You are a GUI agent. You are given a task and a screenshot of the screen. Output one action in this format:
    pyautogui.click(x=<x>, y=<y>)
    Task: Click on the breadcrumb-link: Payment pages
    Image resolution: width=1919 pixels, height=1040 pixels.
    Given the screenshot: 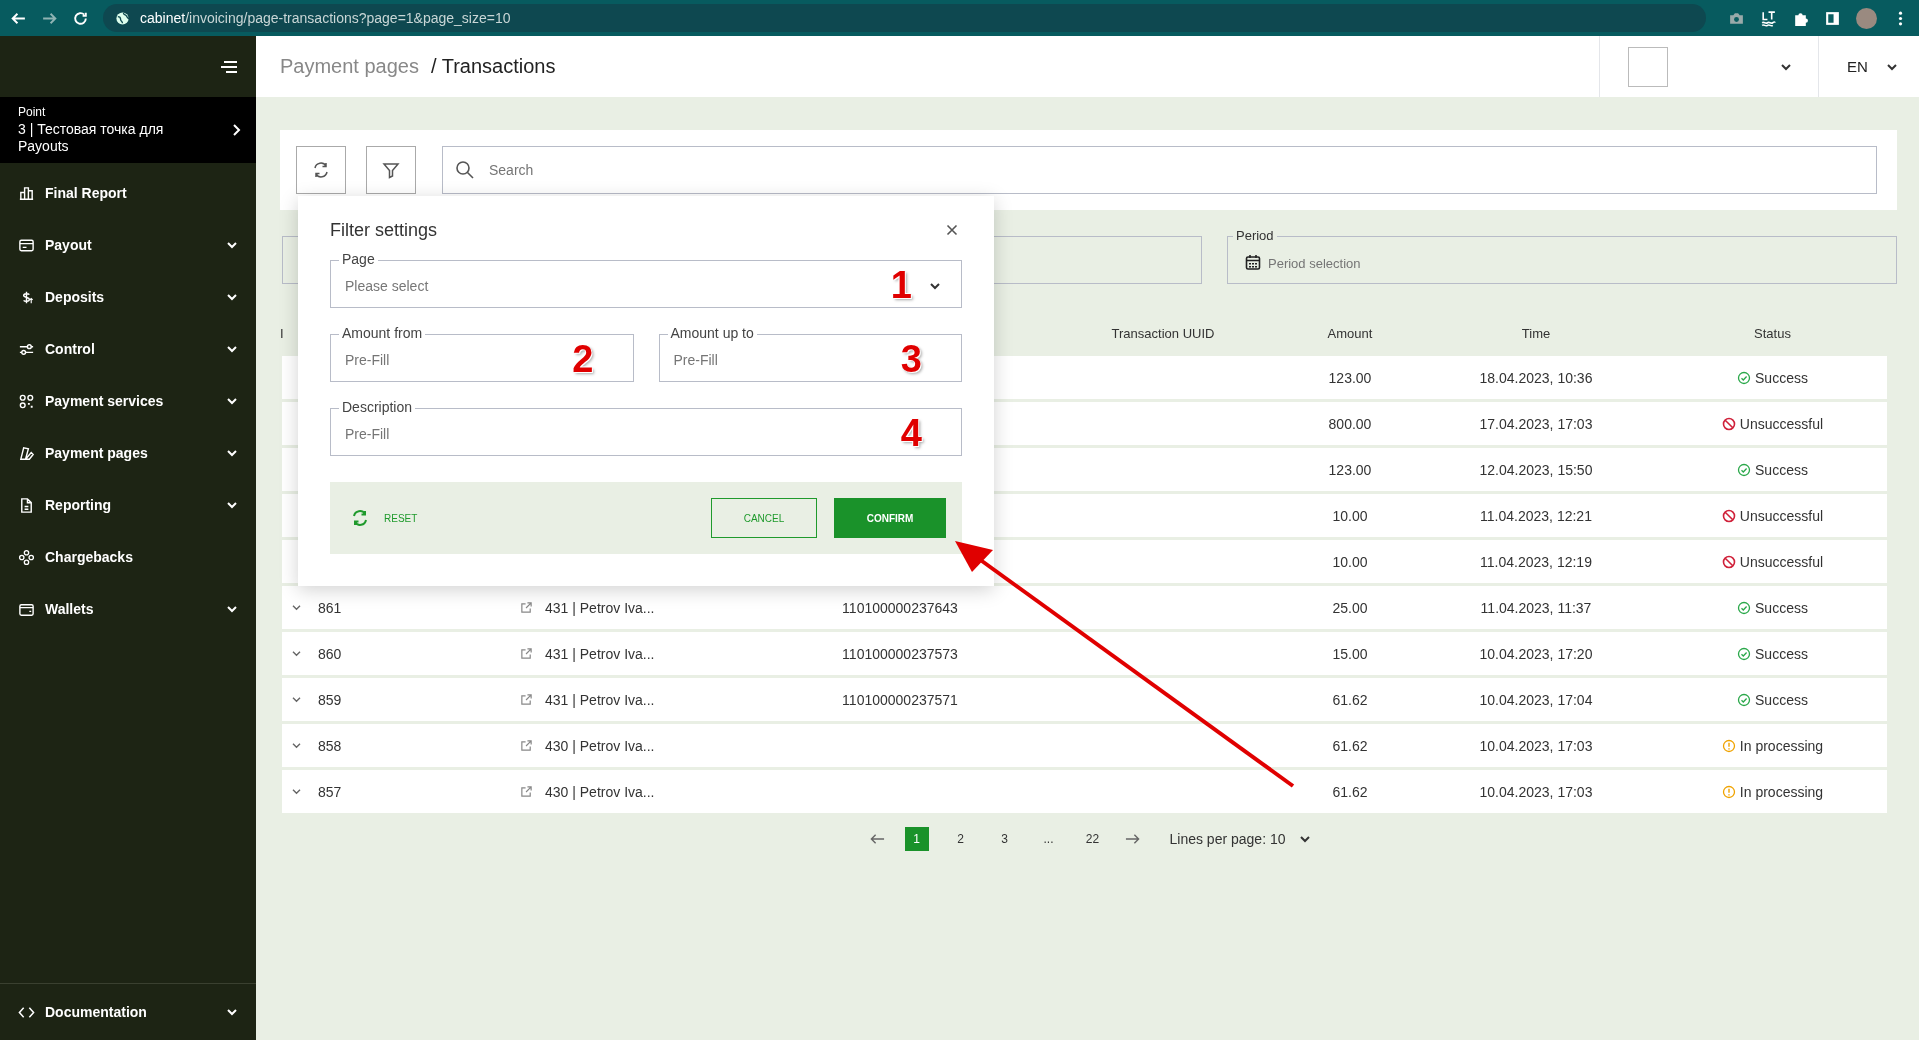 What is the action you would take?
    pyautogui.click(x=349, y=66)
    